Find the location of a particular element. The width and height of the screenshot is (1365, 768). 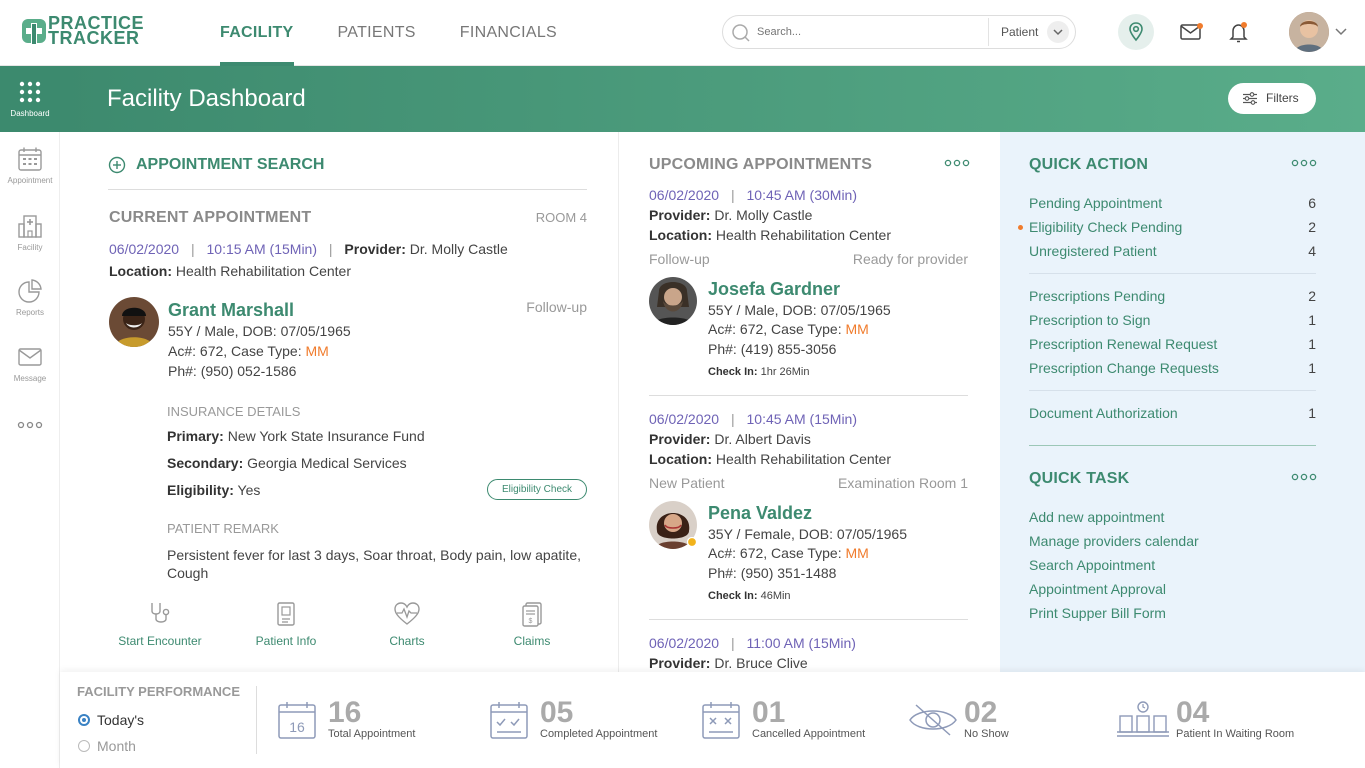

quick-action-item: Document Authorization 1 is located at coordinates (1172, 413).